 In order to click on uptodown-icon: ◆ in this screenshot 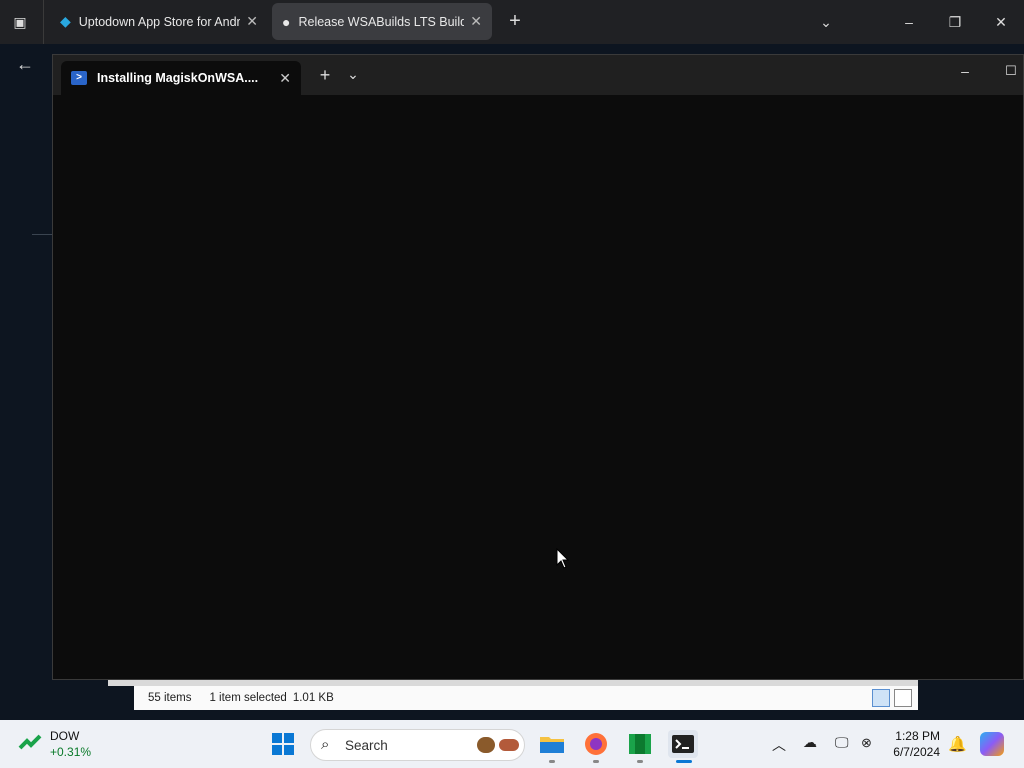, I will do `click(65, 21)`.